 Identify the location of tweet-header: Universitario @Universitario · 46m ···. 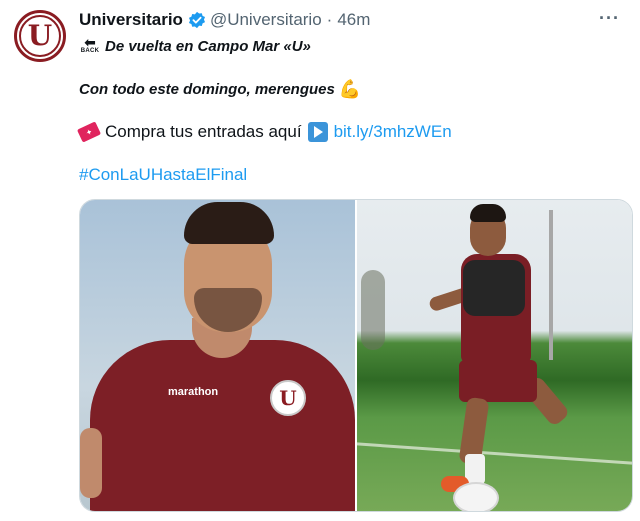
(349, 20).